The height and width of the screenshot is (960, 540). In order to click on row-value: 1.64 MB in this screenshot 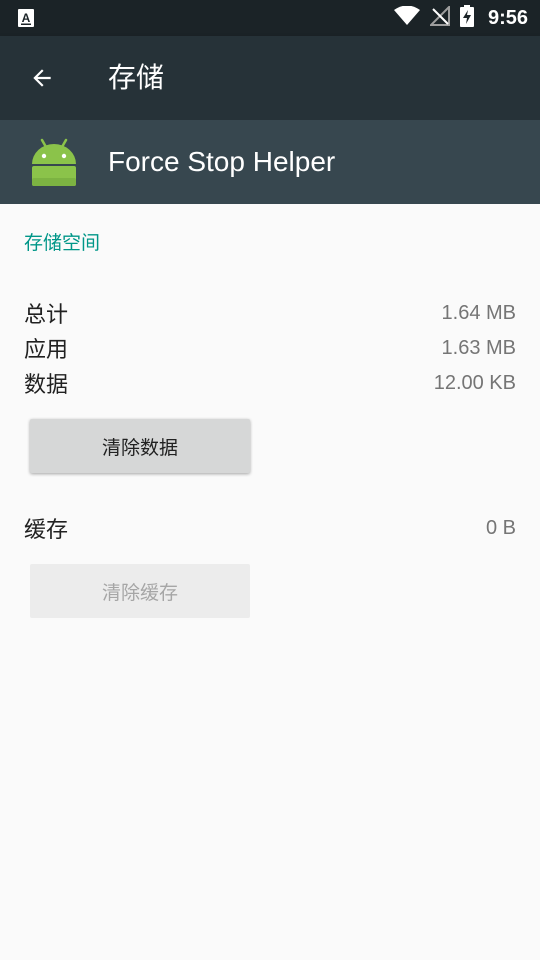, I will do `click(478, 312)`.